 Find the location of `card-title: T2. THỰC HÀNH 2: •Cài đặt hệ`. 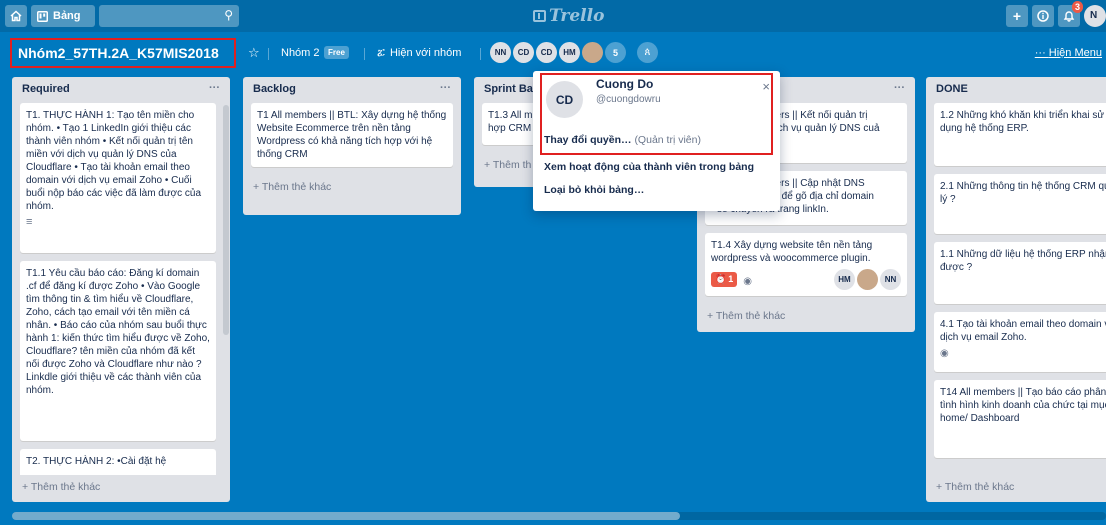

card-title: T2. THỰC HÀNH 2: •Cài đặt hệ is located at coordinates (96, 461).